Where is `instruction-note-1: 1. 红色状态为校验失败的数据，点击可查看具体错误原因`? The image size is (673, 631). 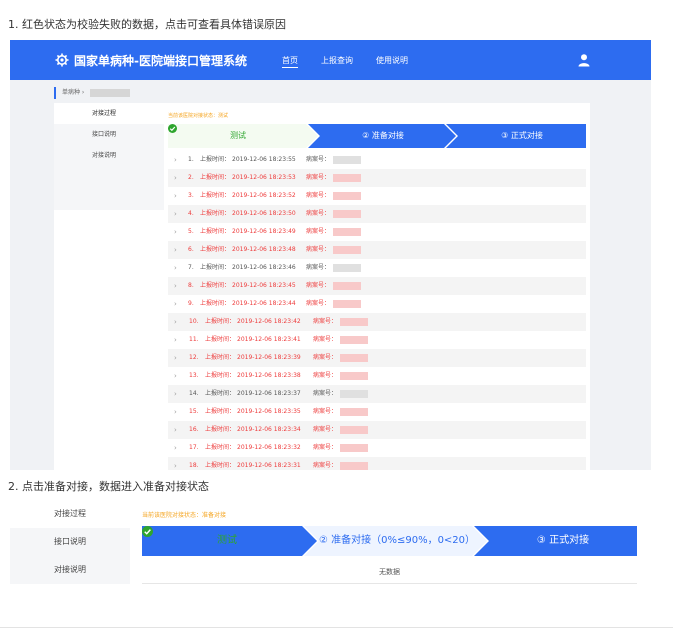 instruction-note-1: 1. 红色状态为校验失败的数据，点击可查看具体错误原因 is located at coordinates (147, 24).